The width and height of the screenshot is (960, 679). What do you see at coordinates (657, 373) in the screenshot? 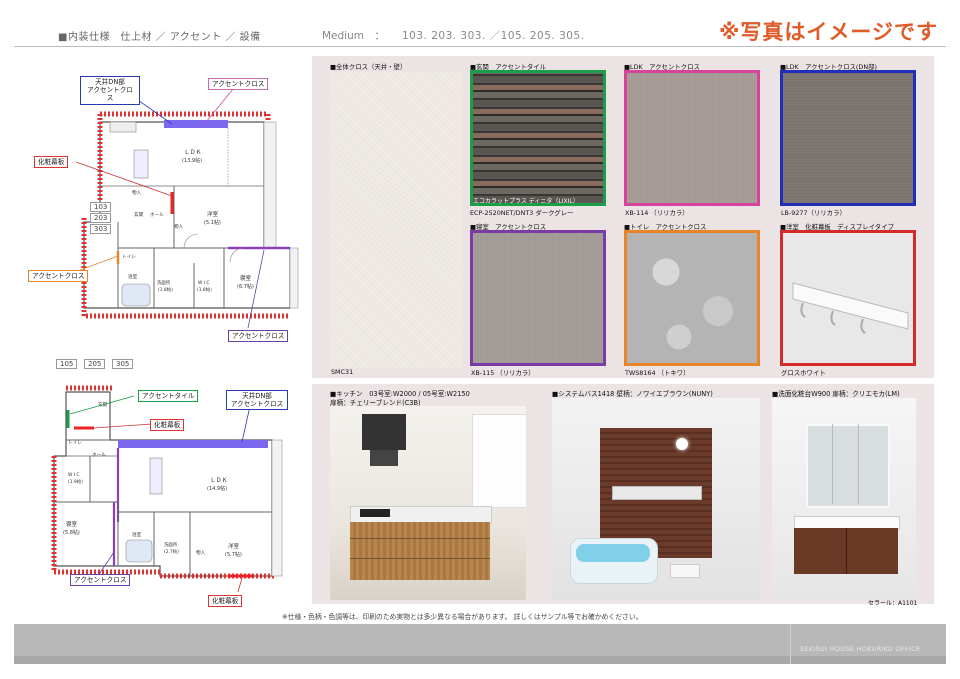
I see `toilet-cloth-code: TWS8164 （トキワ）` at bounding box center [657, 373].